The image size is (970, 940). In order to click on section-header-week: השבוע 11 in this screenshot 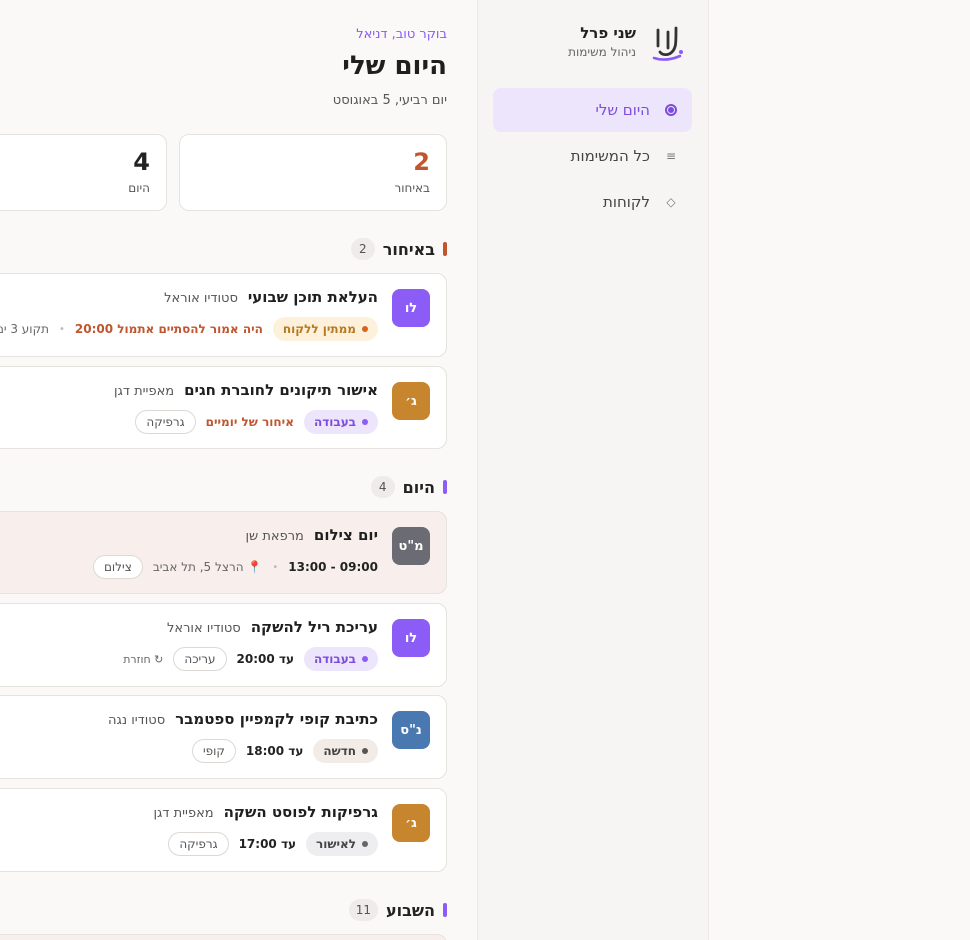, I will do `click(398, 910)`.